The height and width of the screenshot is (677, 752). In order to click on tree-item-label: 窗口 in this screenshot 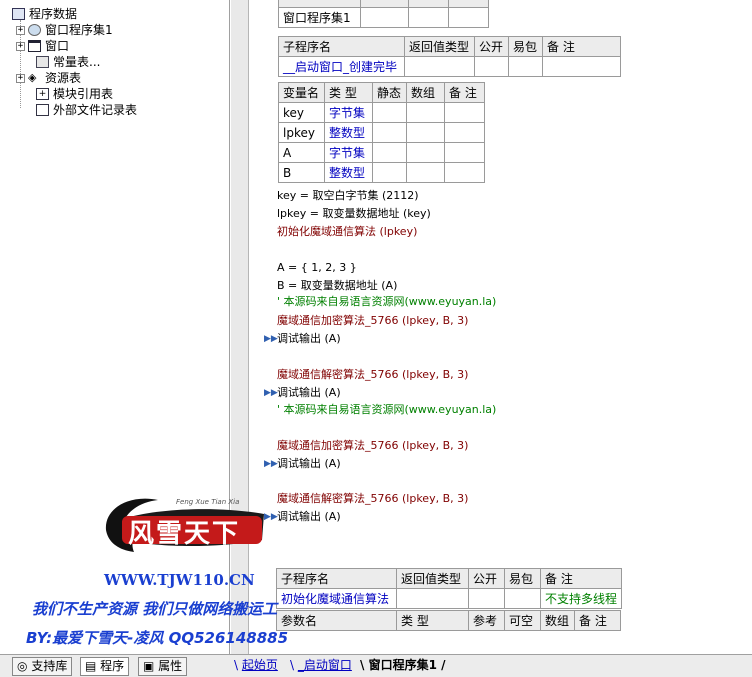, I will do `click(57, 46)`.